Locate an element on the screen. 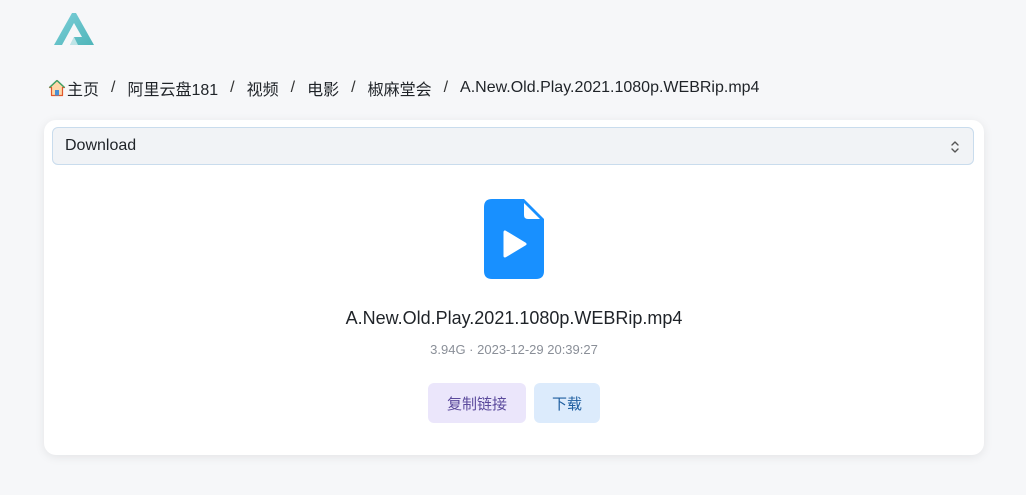 Image resolution: width=1026 pixels, height=495 pixels. download-button: 下载 is located at coordinates (567, 403).